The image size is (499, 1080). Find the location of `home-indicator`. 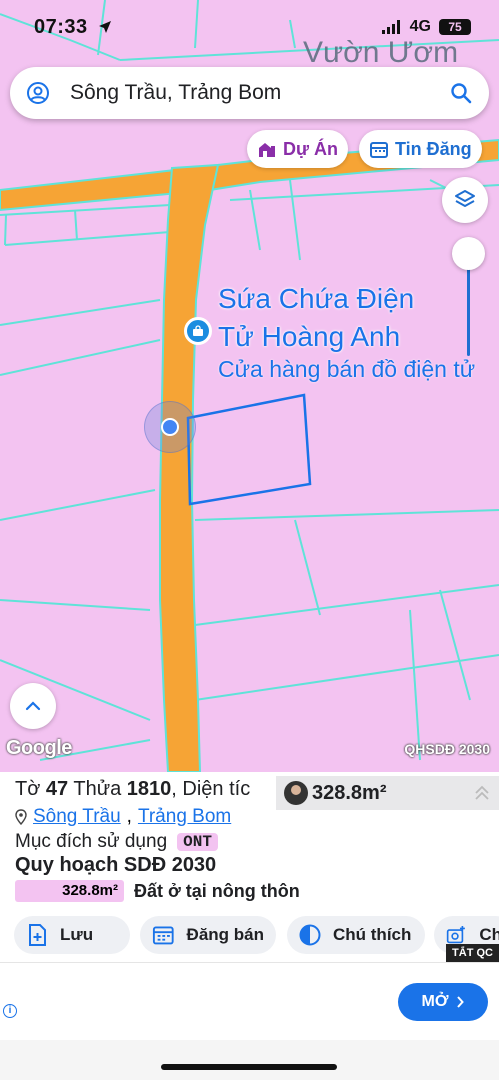

home-indicator is located at coordinates (249, 1067).